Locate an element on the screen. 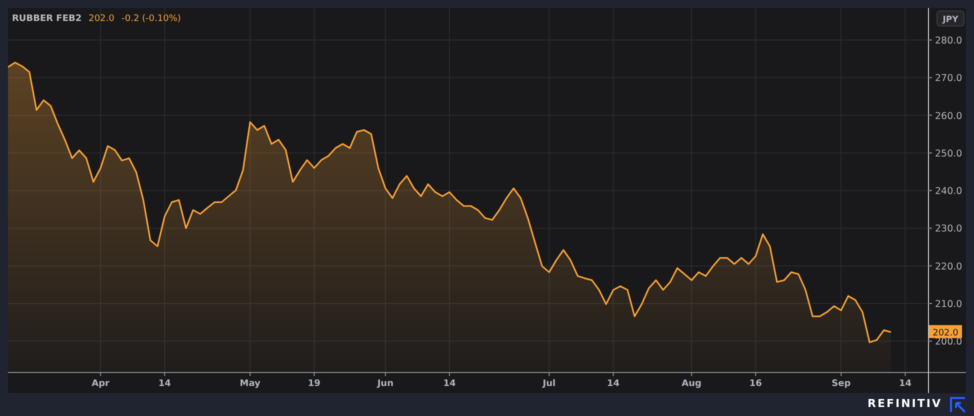 The image size is (974, 416). logo-icon is located at coordinates (958, 404).